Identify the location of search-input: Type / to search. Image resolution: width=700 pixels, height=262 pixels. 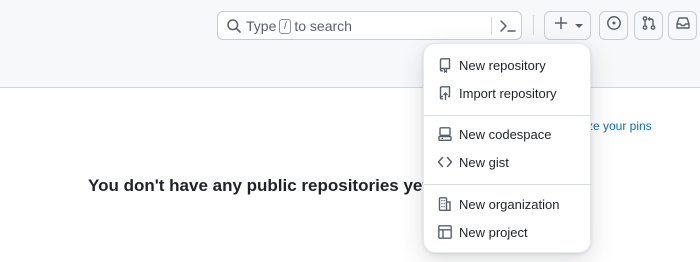
(369, 25).